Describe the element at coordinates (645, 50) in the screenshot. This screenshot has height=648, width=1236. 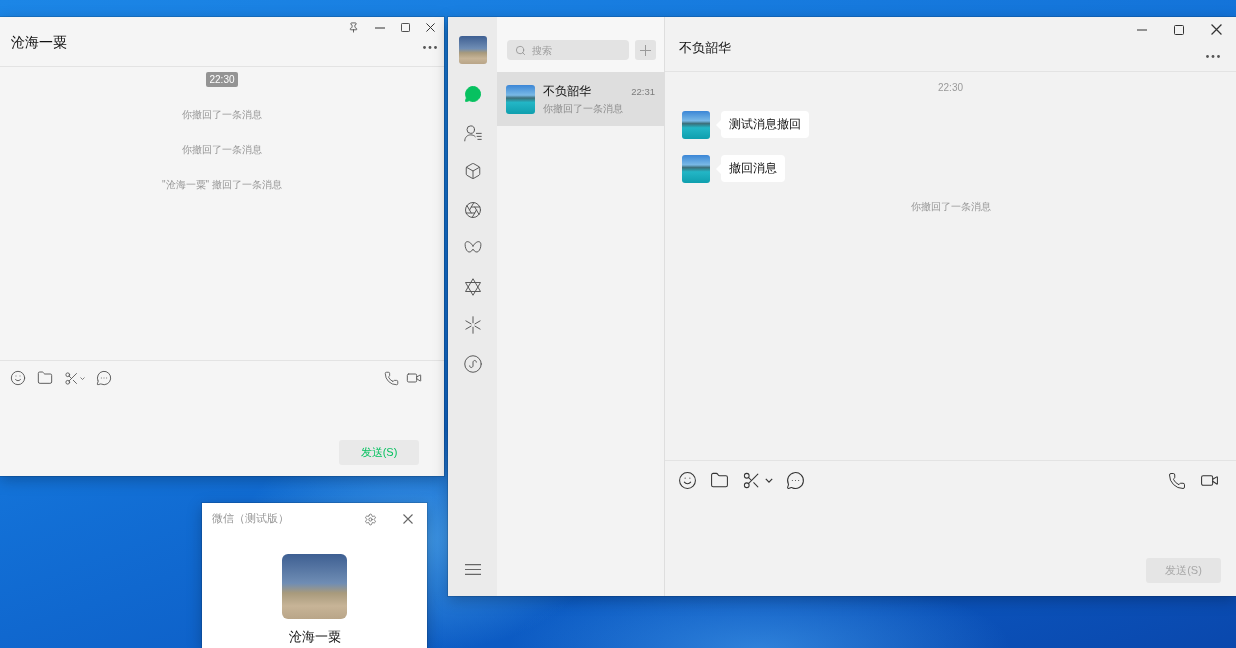
I see `plus-icon` at that location.